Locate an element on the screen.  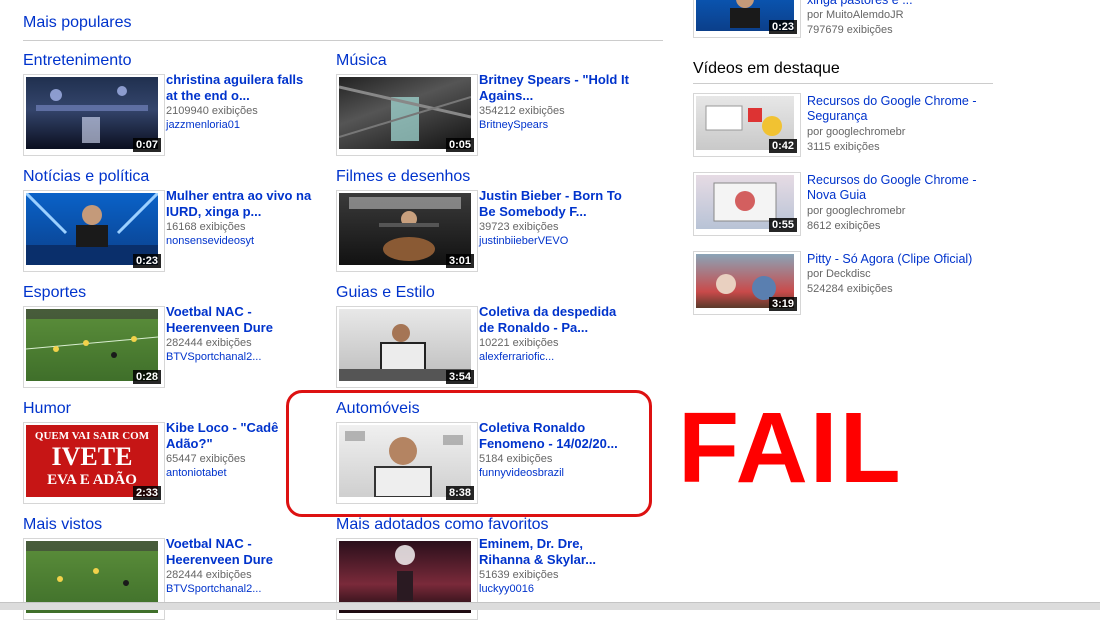
video-title: Pitty - Só Agora (Clipe Oficial) is located at coordinates (900, 259).